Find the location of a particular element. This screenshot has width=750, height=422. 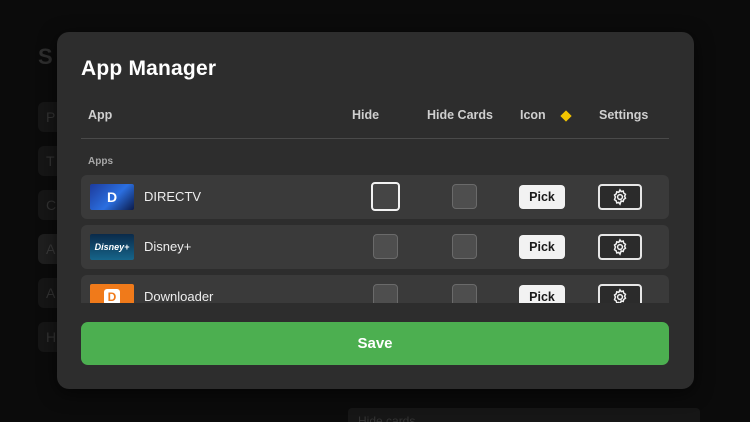

save-button: Save is located at coordinates (375, 343).